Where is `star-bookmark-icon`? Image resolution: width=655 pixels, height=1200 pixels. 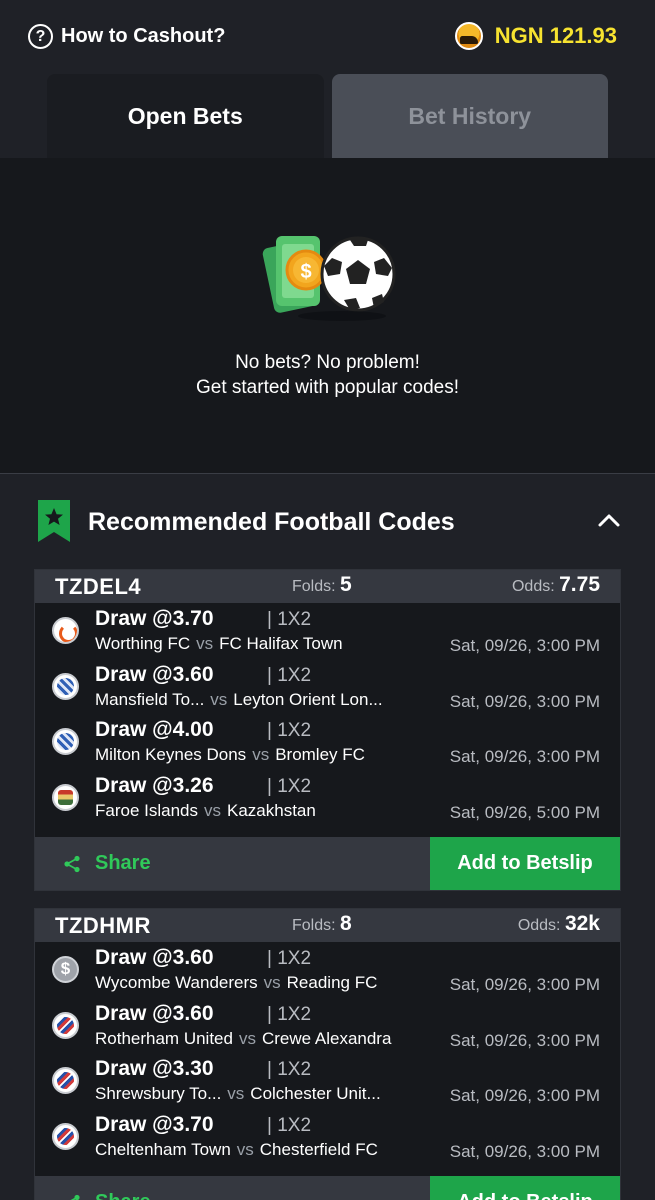 star-bookmark-icon is located at coordinates (54, 521).